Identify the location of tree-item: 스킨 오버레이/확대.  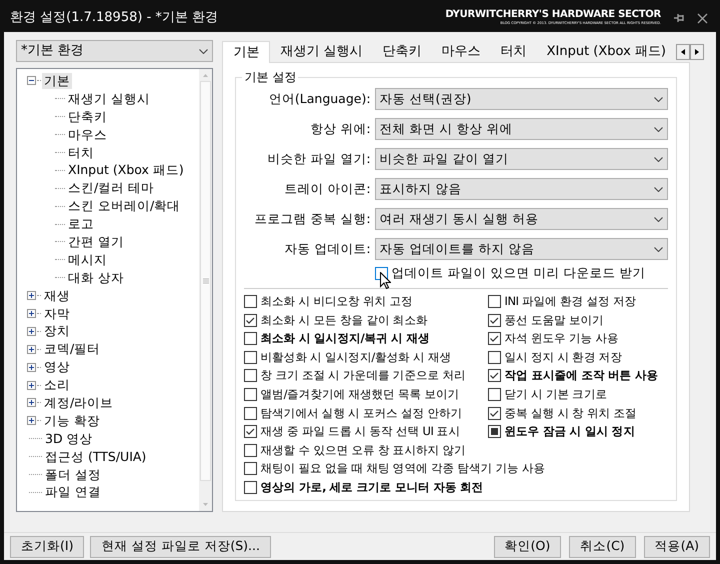
(124, 206).